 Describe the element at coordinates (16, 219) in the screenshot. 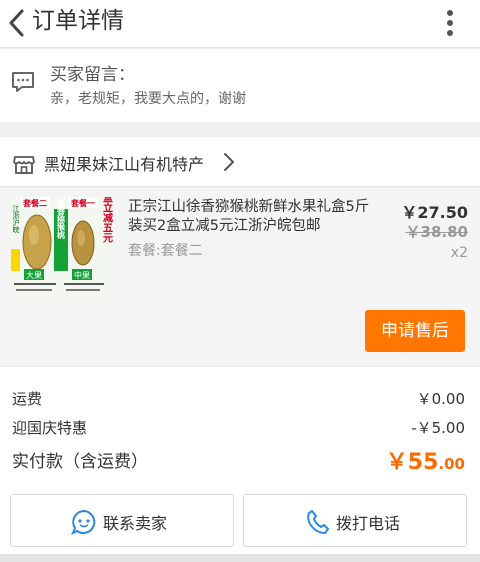

I see `thumb-side-left: 江浙沪皖` at that location.